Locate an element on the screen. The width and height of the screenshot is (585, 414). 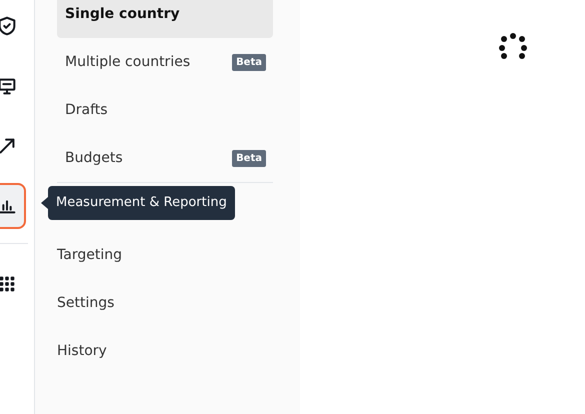
nav-item: Budgets Beta is located at coordinates (165, 158).